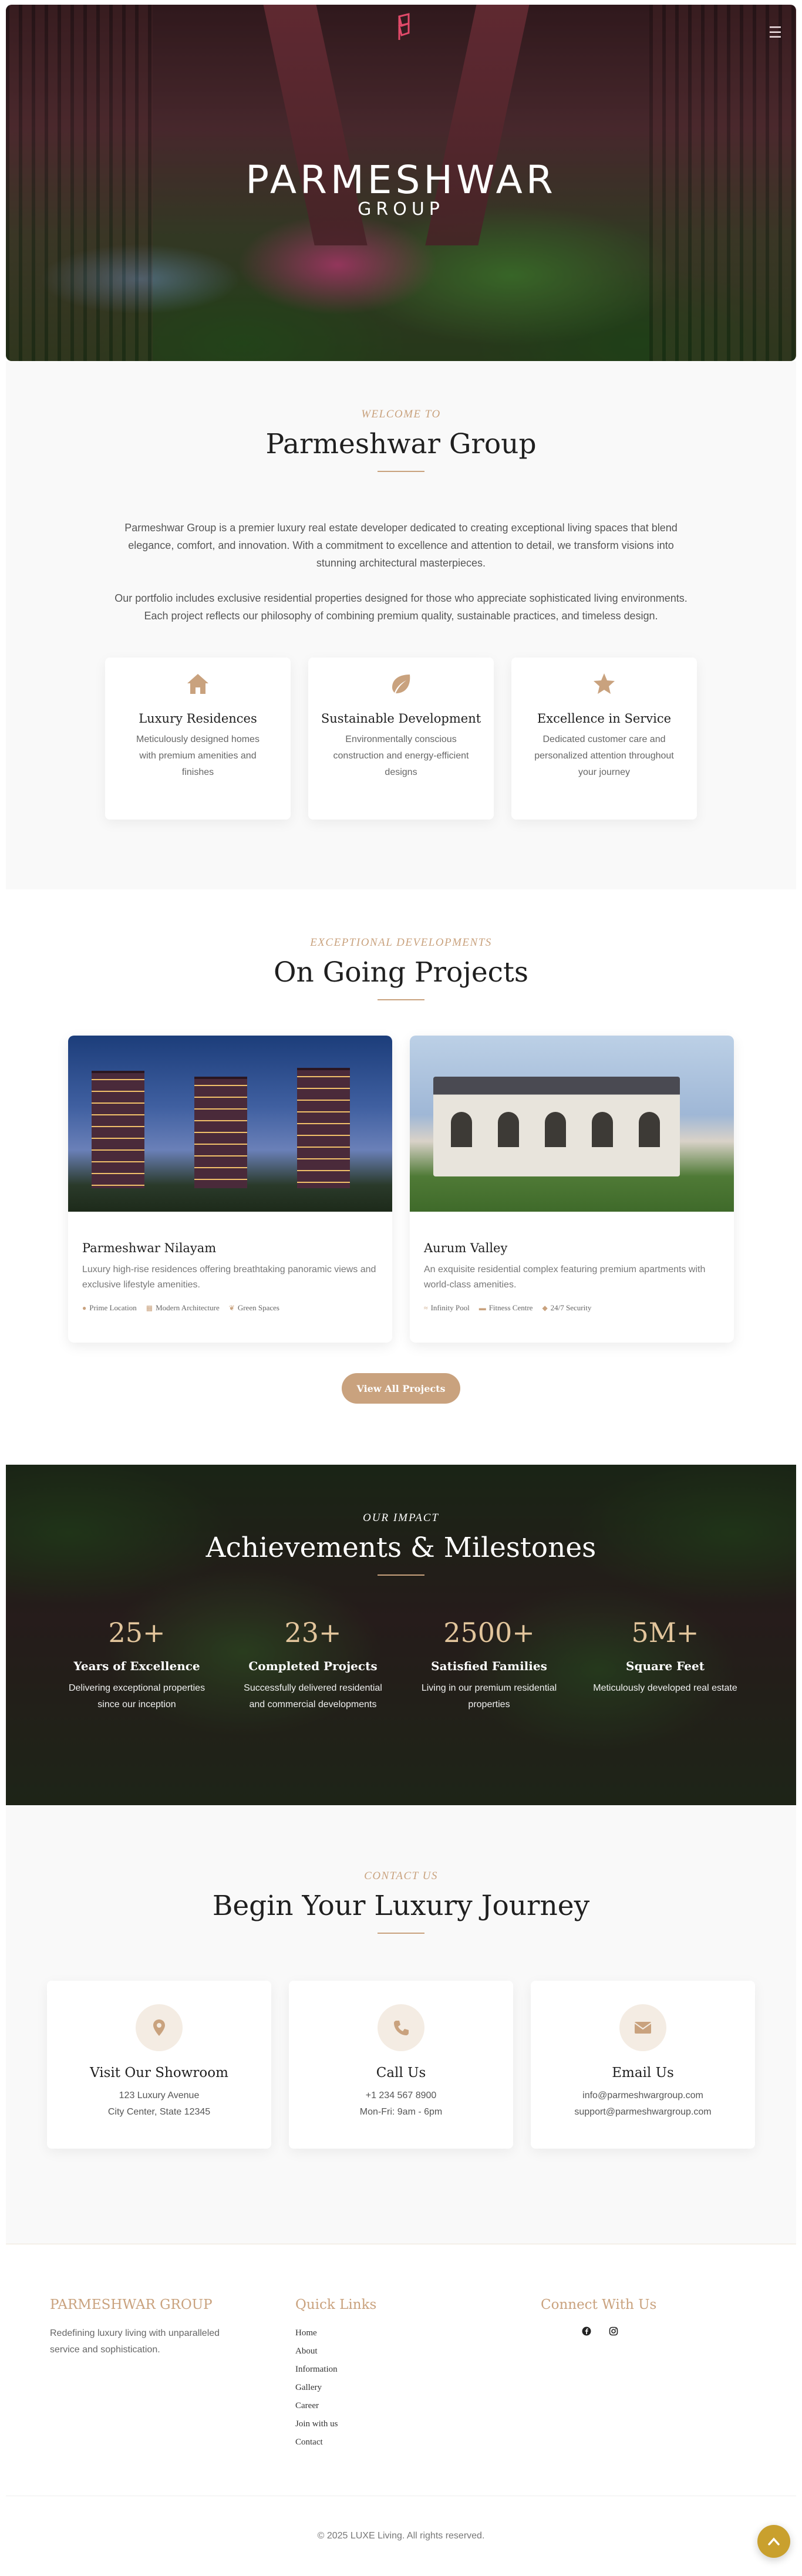 The width and height of the screenshot is (802, 2576). What do you see at coordinates (401, 1388) in the screenshot?
I see `view-all-projects-button: View All Projects` at bounding box center [401, 1388].